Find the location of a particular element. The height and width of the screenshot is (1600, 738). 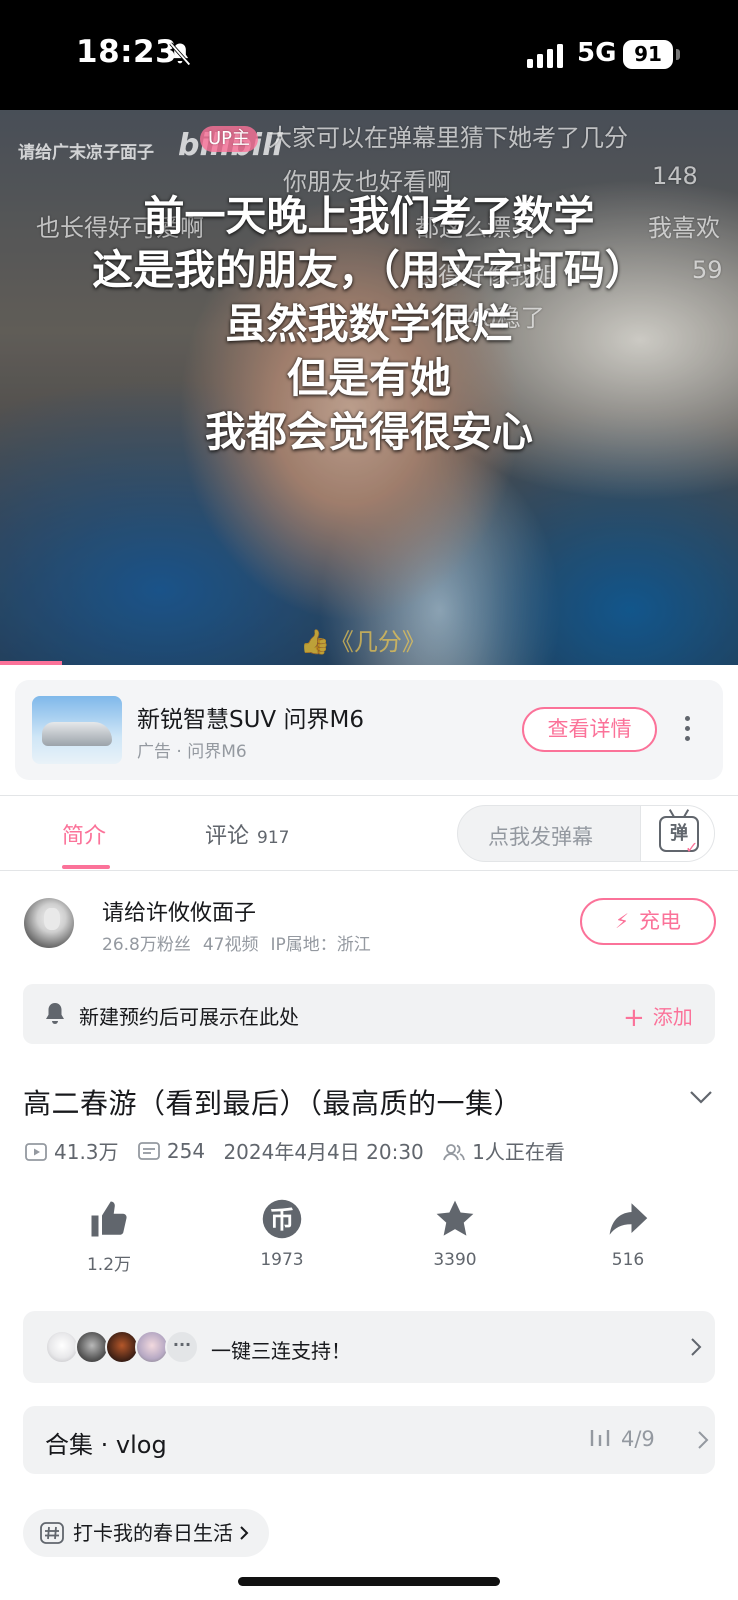

share-button: 516 is located at coordinates (628, 1234).